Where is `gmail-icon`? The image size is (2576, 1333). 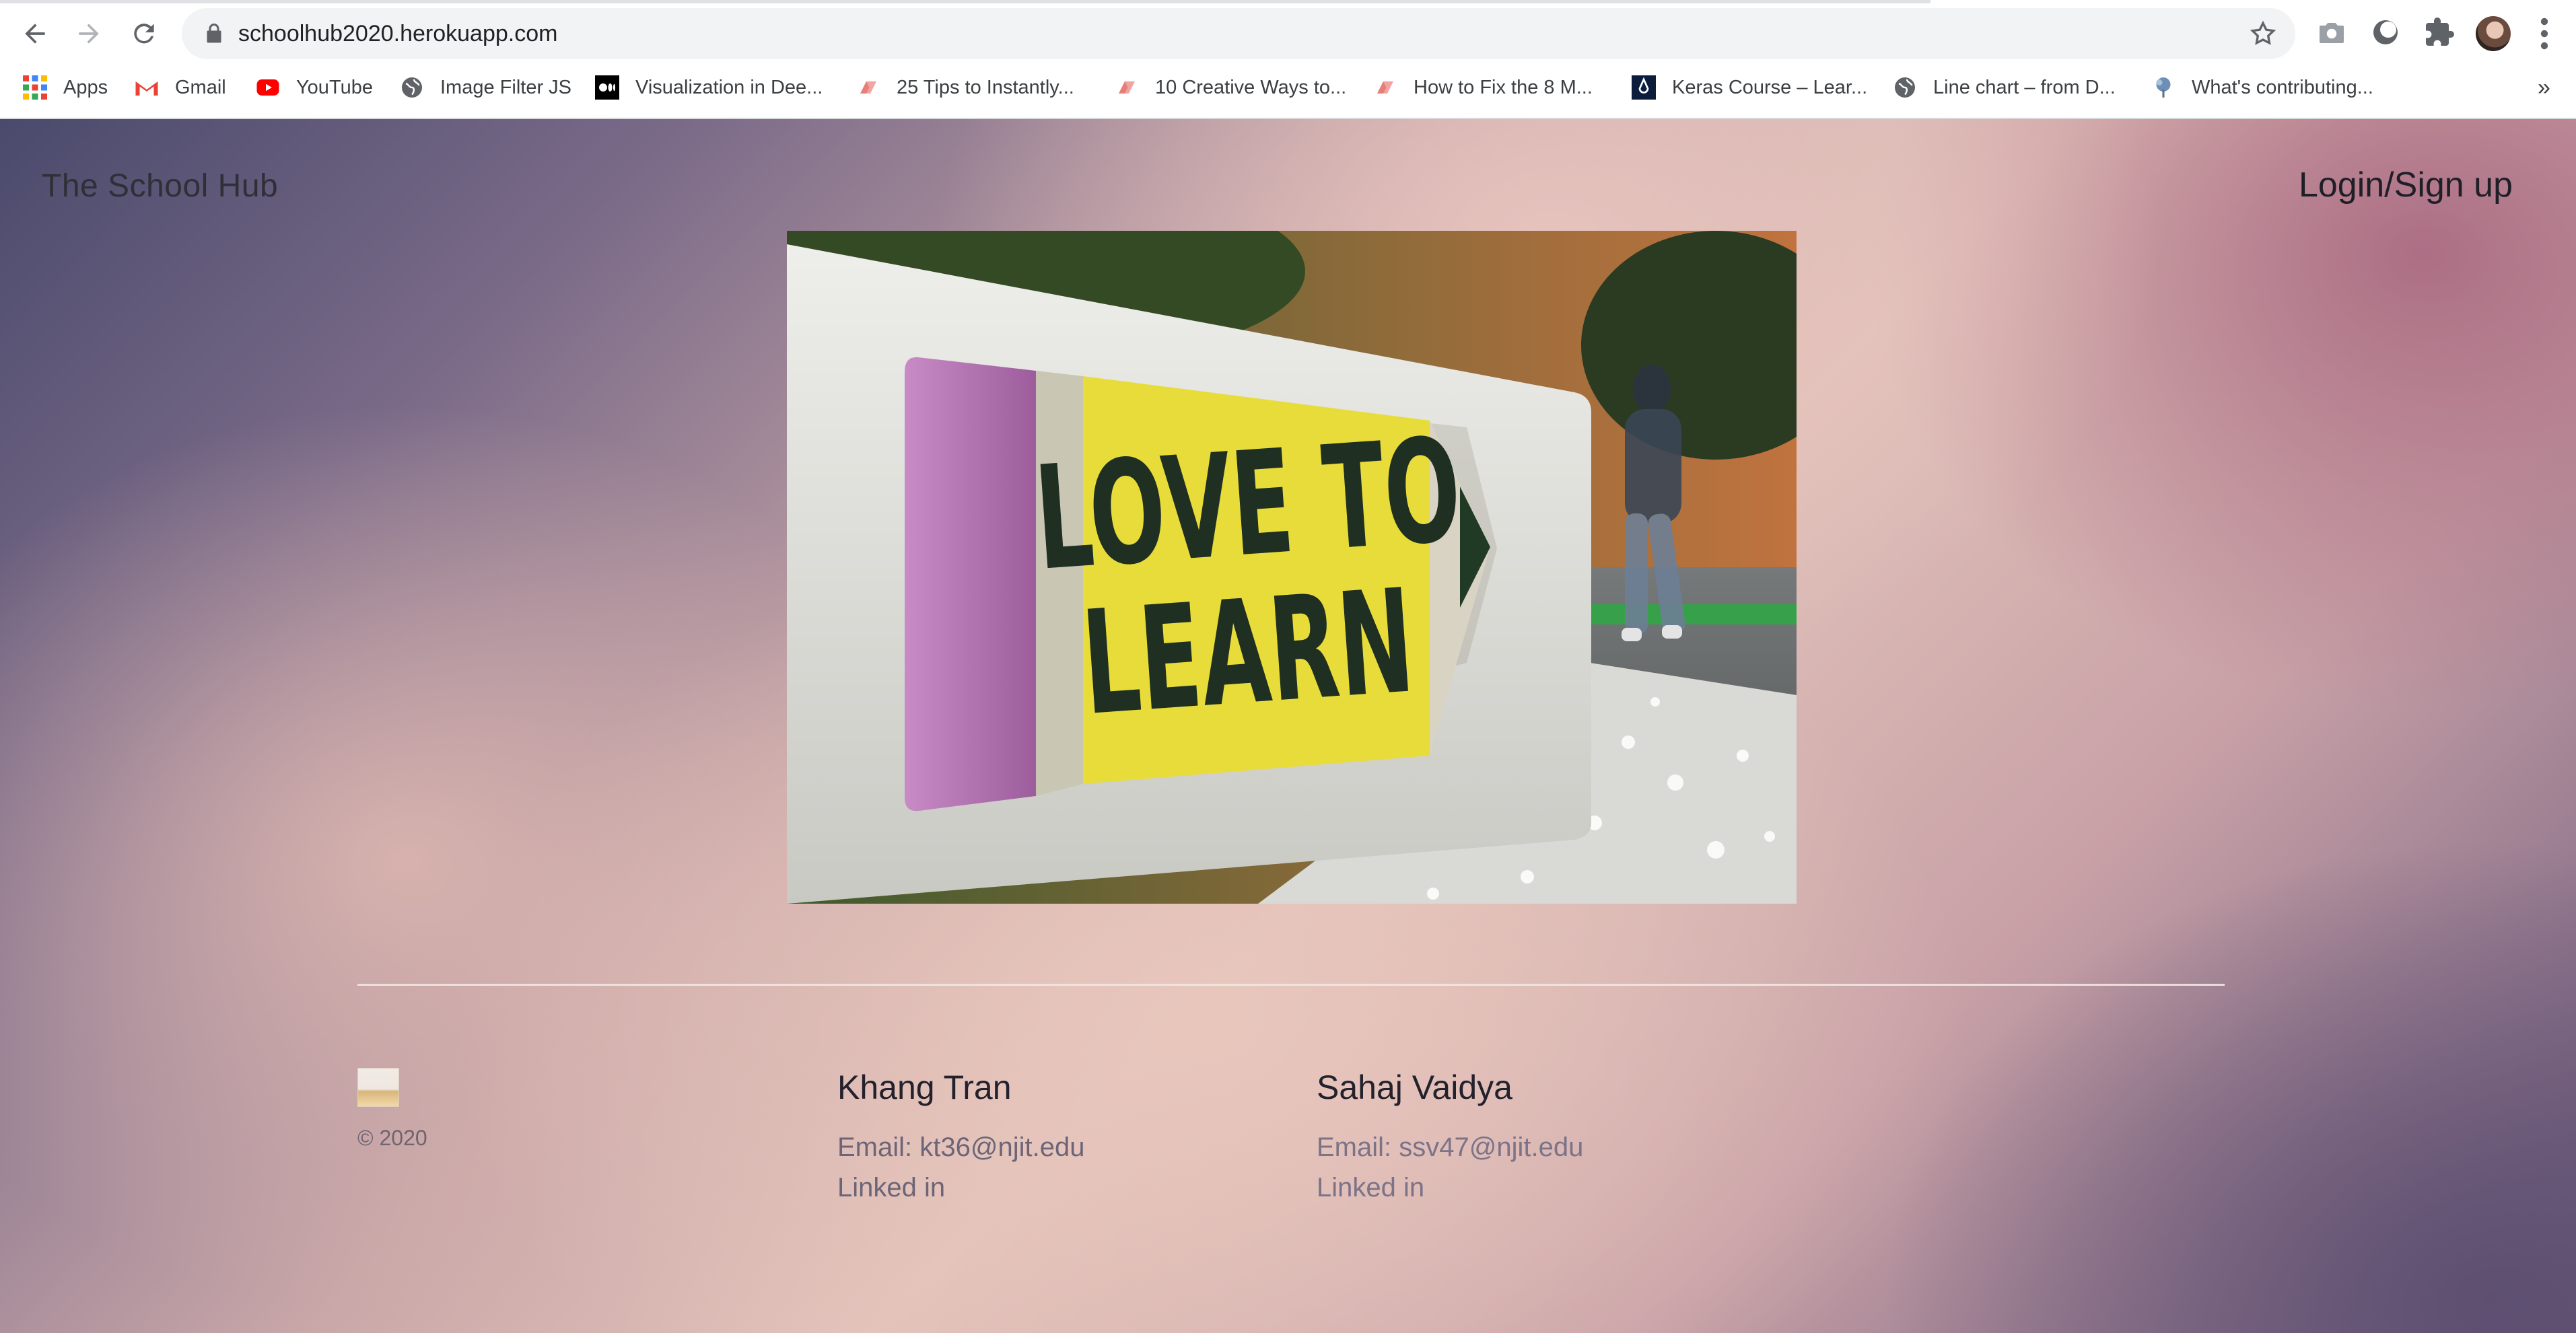
gmail-icon is located at coordinates (146, 88).